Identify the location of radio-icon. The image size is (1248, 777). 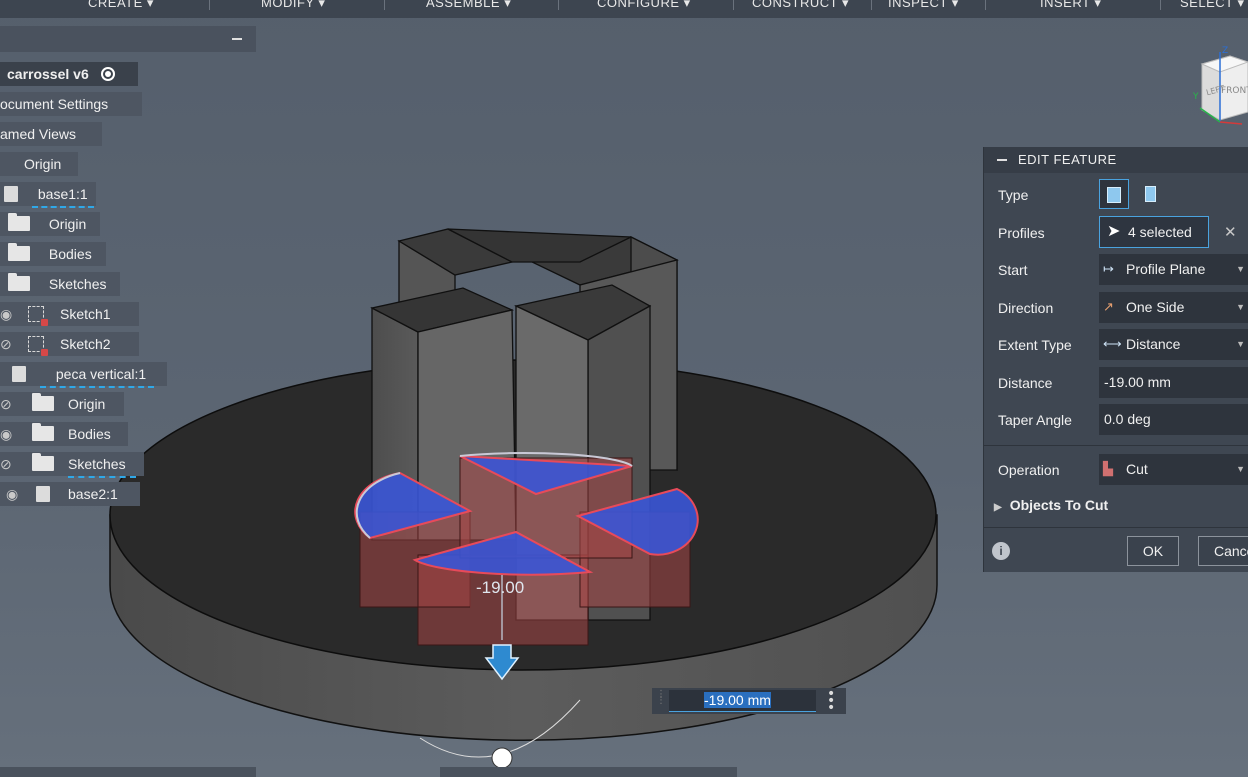
(107, 74).